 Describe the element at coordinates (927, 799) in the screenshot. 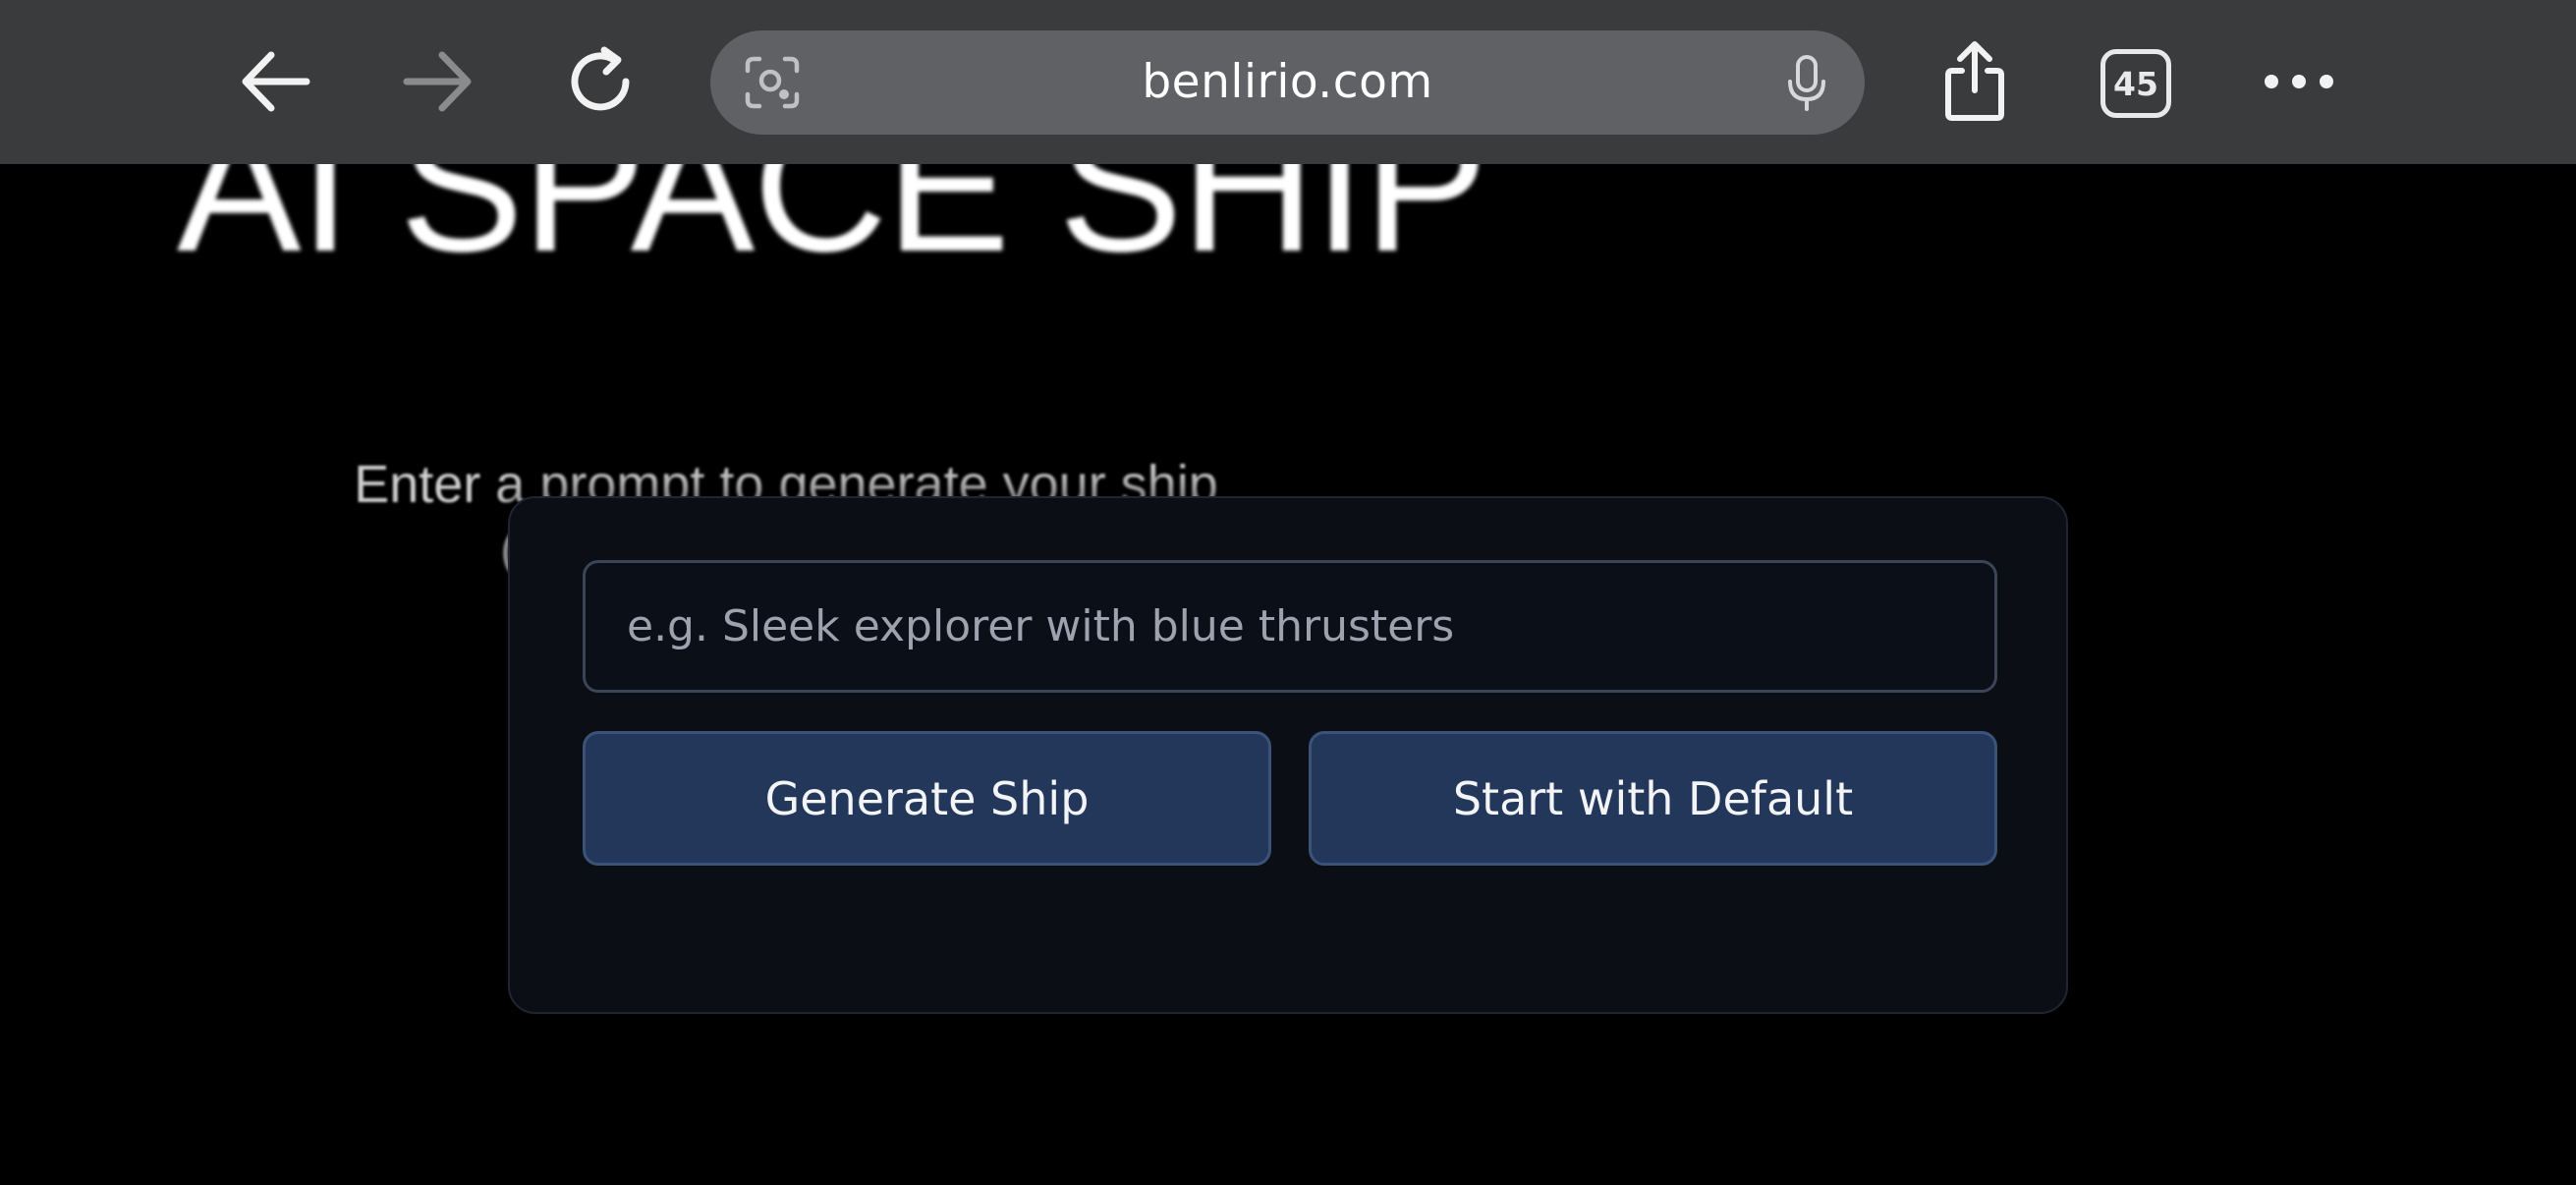

I see `generate-ship-button: Generate Ship` at that location.